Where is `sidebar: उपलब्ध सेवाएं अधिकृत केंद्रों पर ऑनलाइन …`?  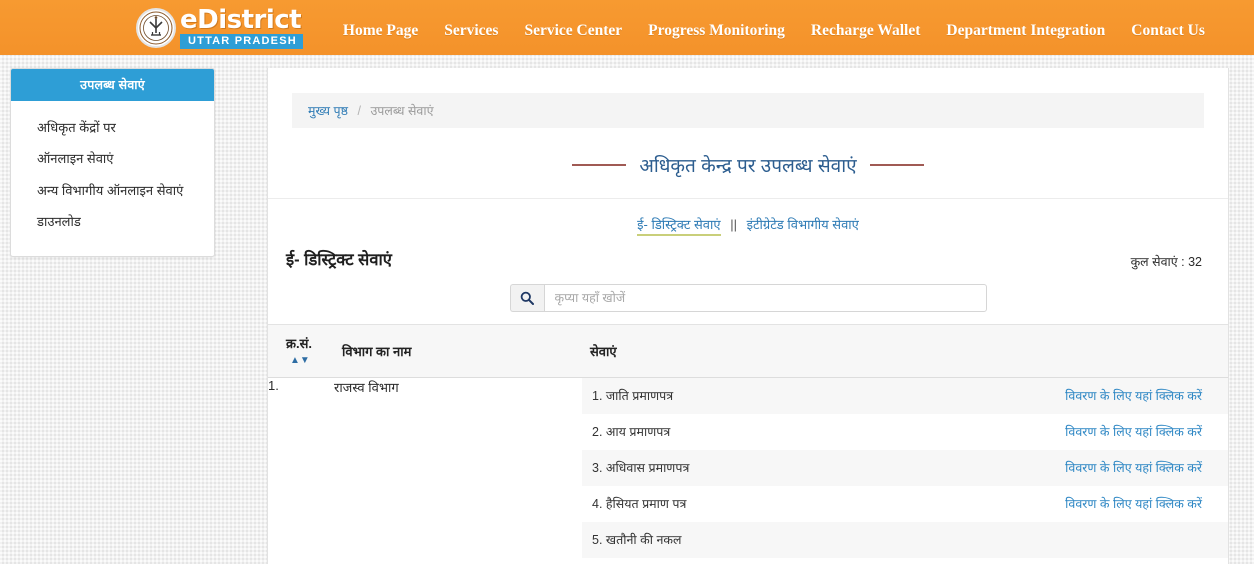 sidebar: उपलब्ध सेवाएं अधिकृत केंद्रों पर ऑनलाइन … is located at coordinates (112, 162).